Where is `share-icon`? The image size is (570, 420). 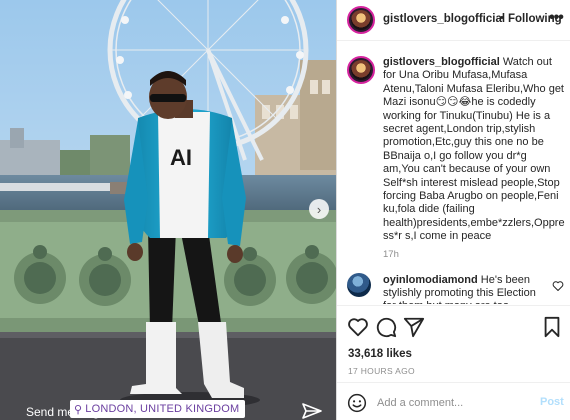 share-icon is located at coordinates (414, 327).